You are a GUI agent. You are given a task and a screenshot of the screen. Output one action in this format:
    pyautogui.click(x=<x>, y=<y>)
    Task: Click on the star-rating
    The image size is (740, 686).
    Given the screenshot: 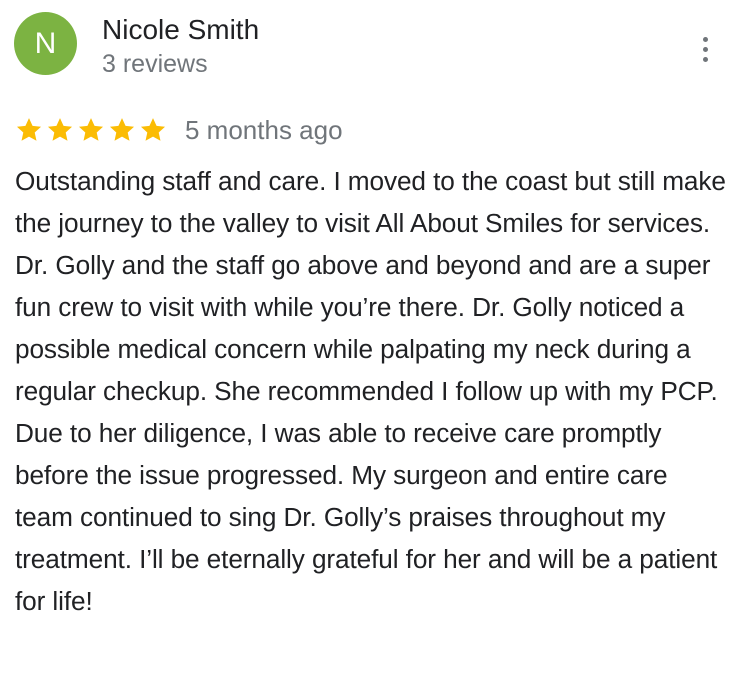 What is the action you would take?
    pyautogui.click(x=91, y=130)
    